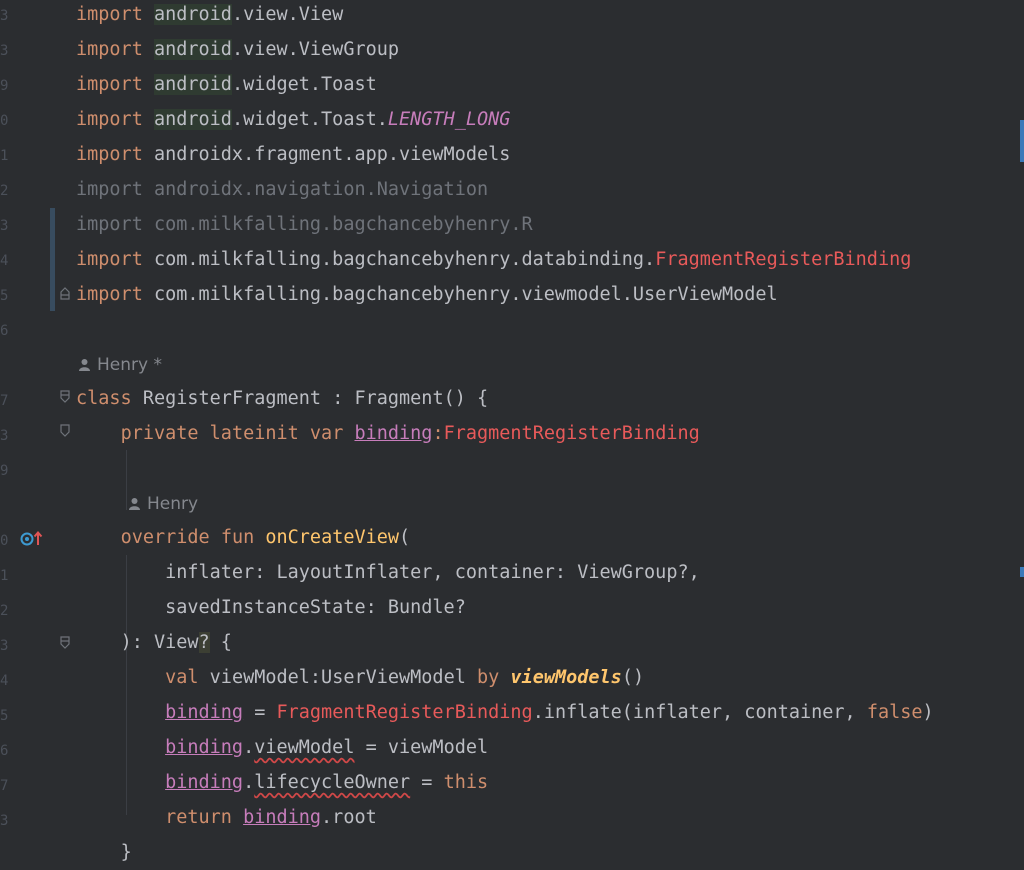 This screenshot has height=870, width=1024. What do you see at coordinates (449, 119) in the screenshot?
I see `constant: LENGTH_LONG` at bounding box center [449, 119].